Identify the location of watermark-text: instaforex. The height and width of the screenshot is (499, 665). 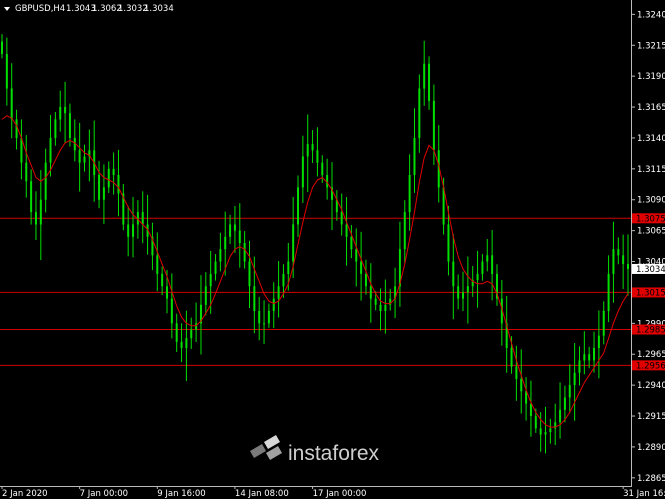
(334, 453).